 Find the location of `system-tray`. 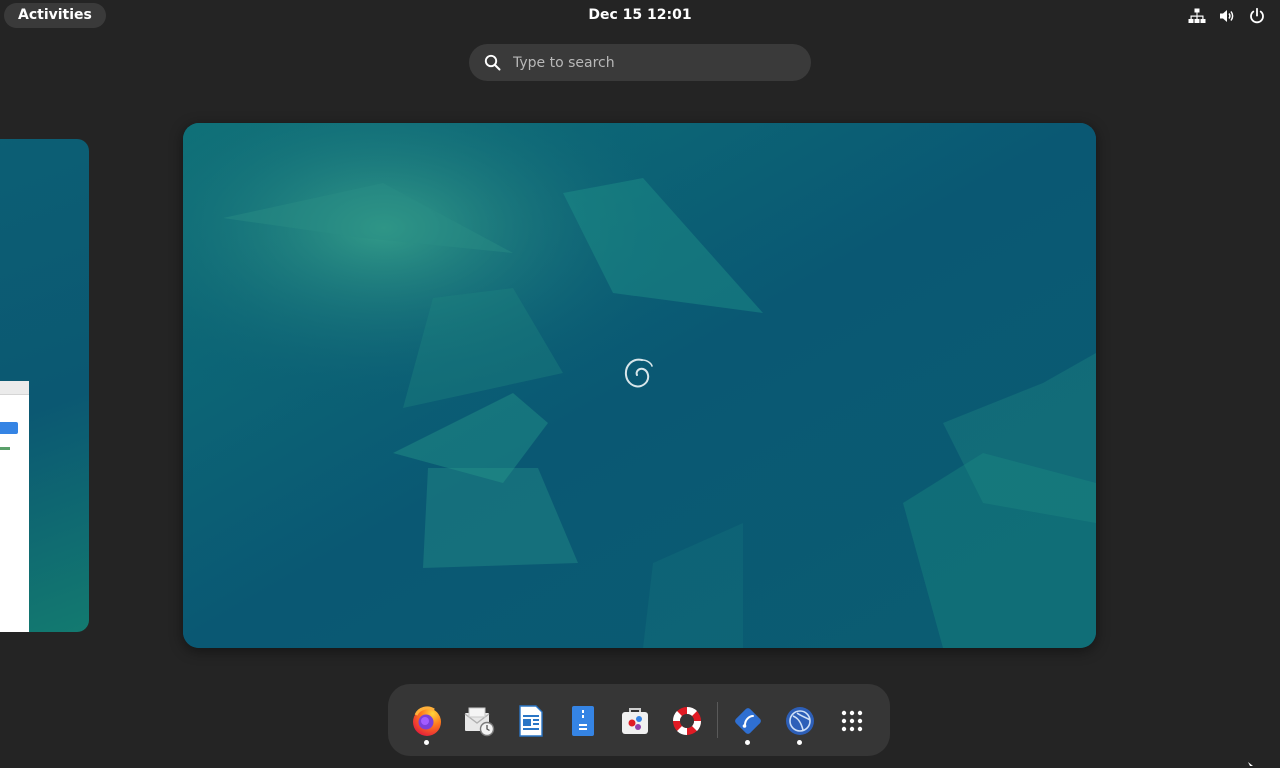

system-tray is located at coordinates (1227, 16).